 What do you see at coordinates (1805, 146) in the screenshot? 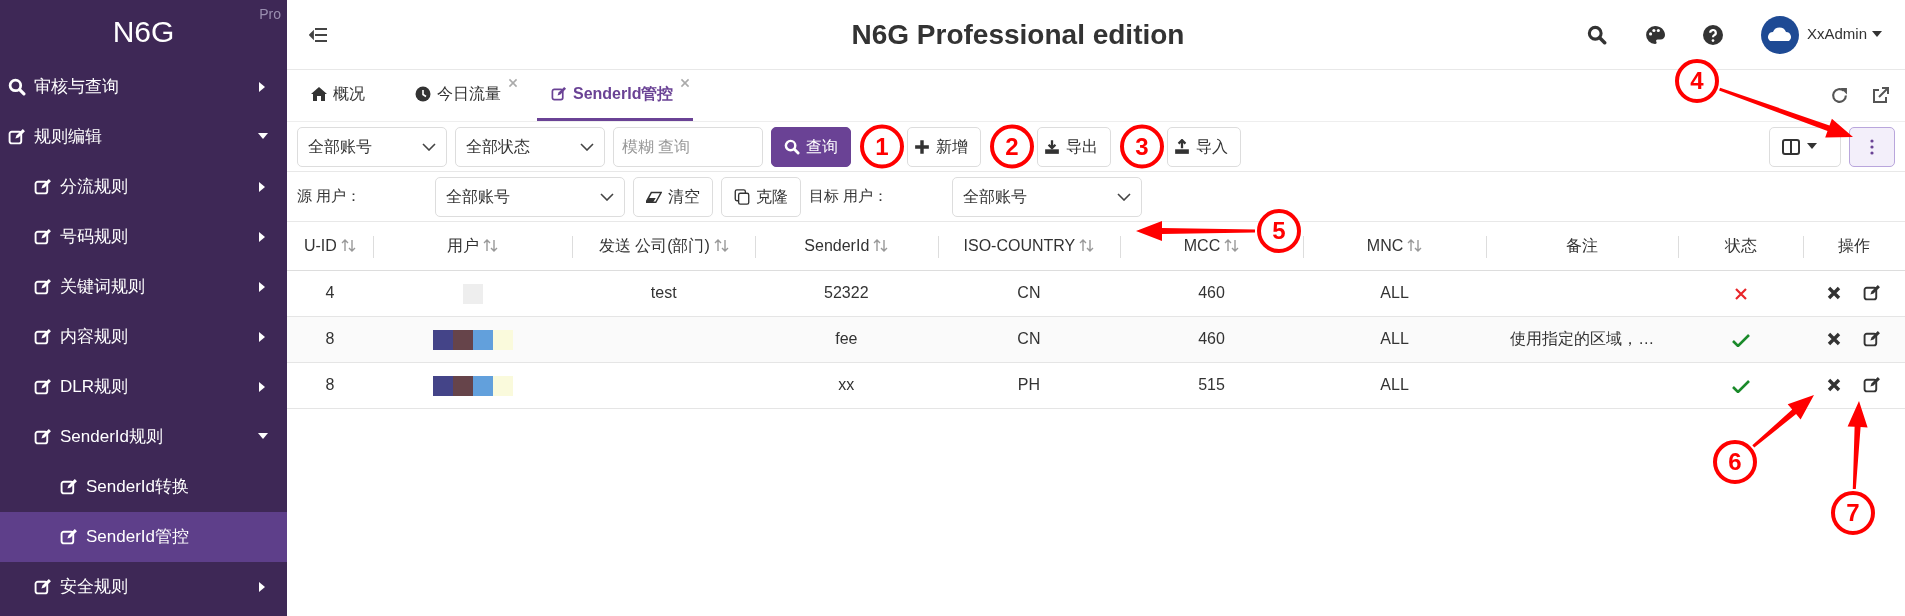
I see `columns-button` at bounding box center [1805, 146].